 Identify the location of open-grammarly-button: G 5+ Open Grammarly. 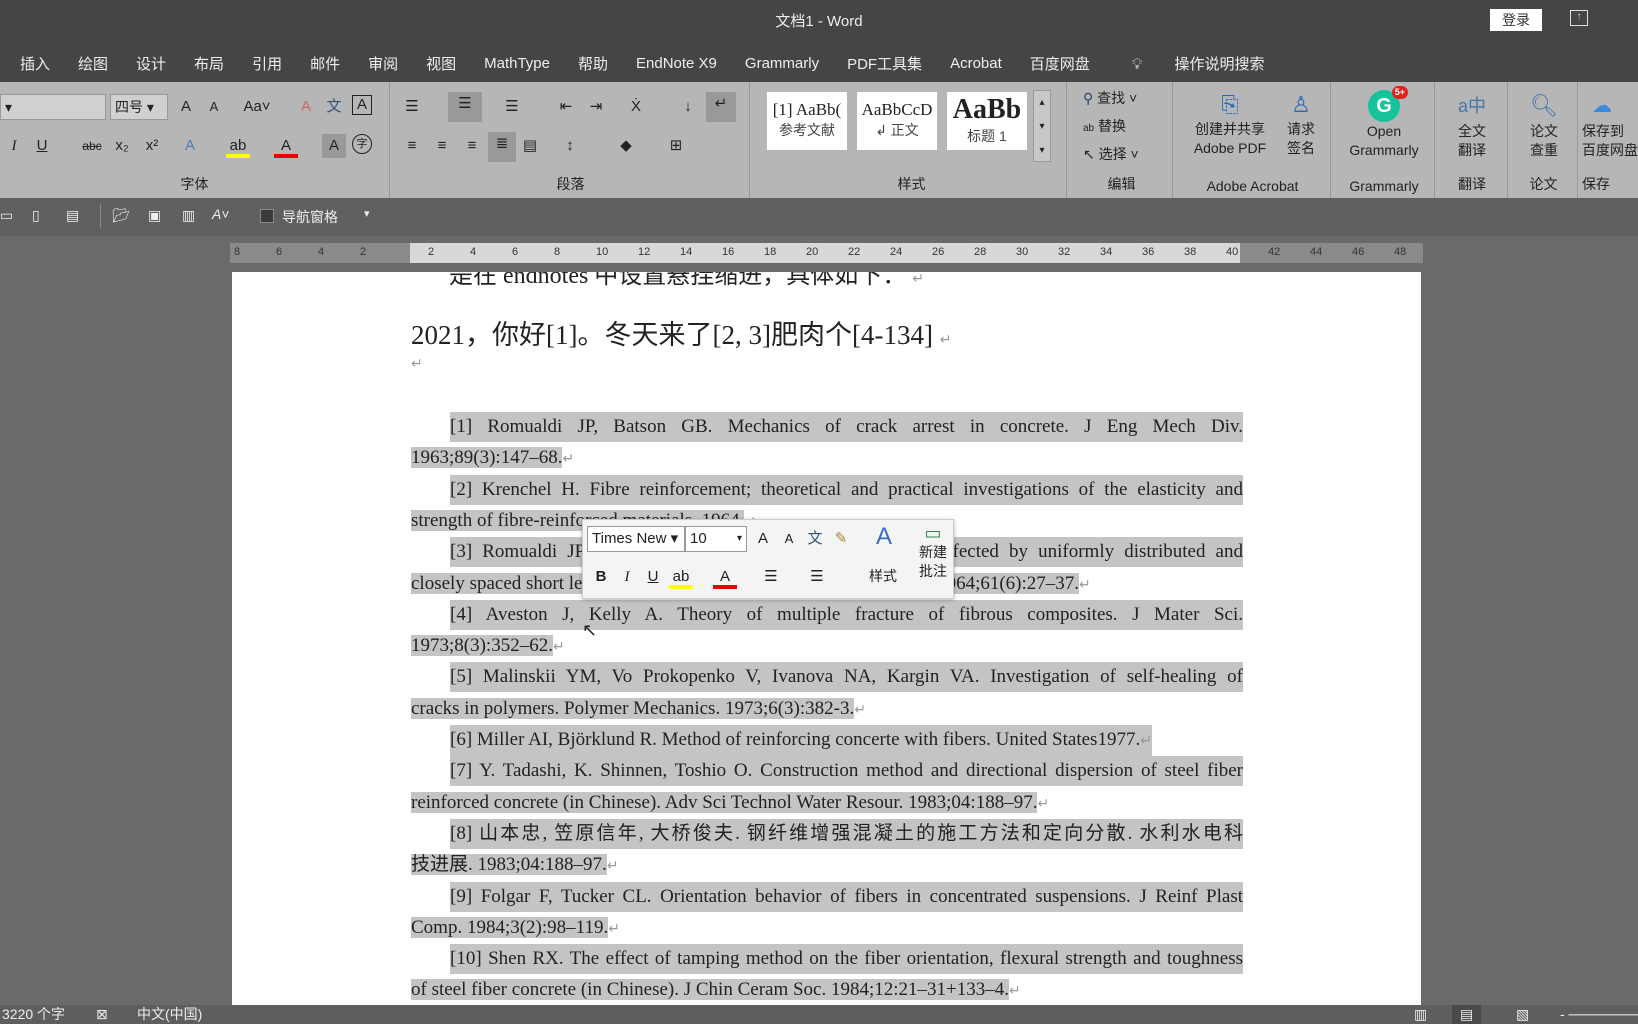
(1384, 123).